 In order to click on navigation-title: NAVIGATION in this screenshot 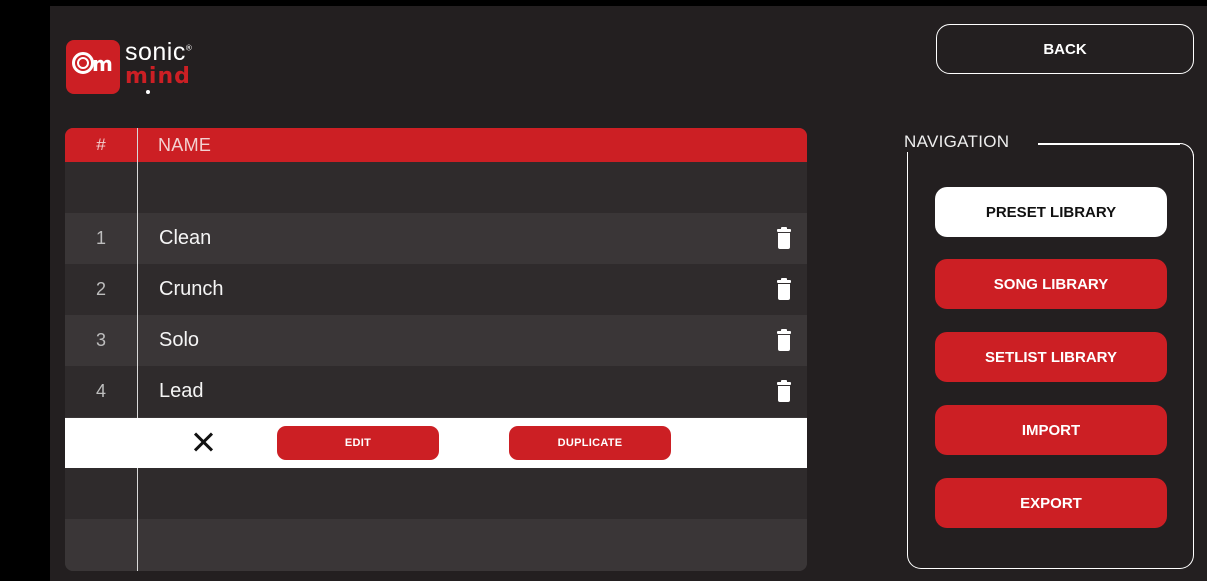, I will do `click(961, 142)`.